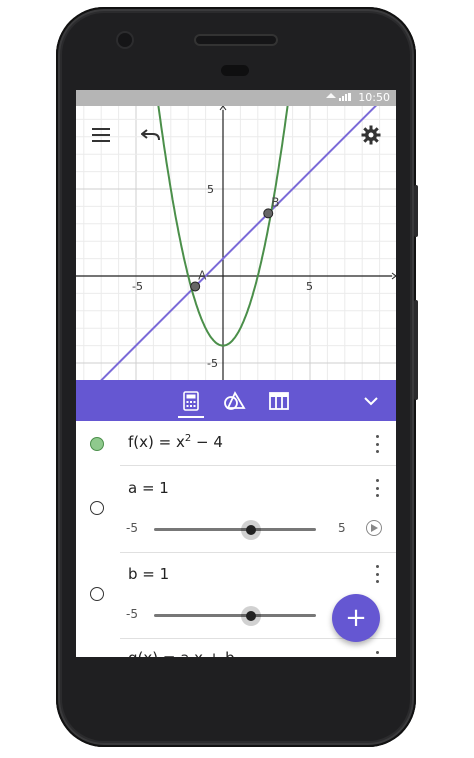 This screenshot has width=474, height=758. I want to click on undo-button, so click(151, 135).